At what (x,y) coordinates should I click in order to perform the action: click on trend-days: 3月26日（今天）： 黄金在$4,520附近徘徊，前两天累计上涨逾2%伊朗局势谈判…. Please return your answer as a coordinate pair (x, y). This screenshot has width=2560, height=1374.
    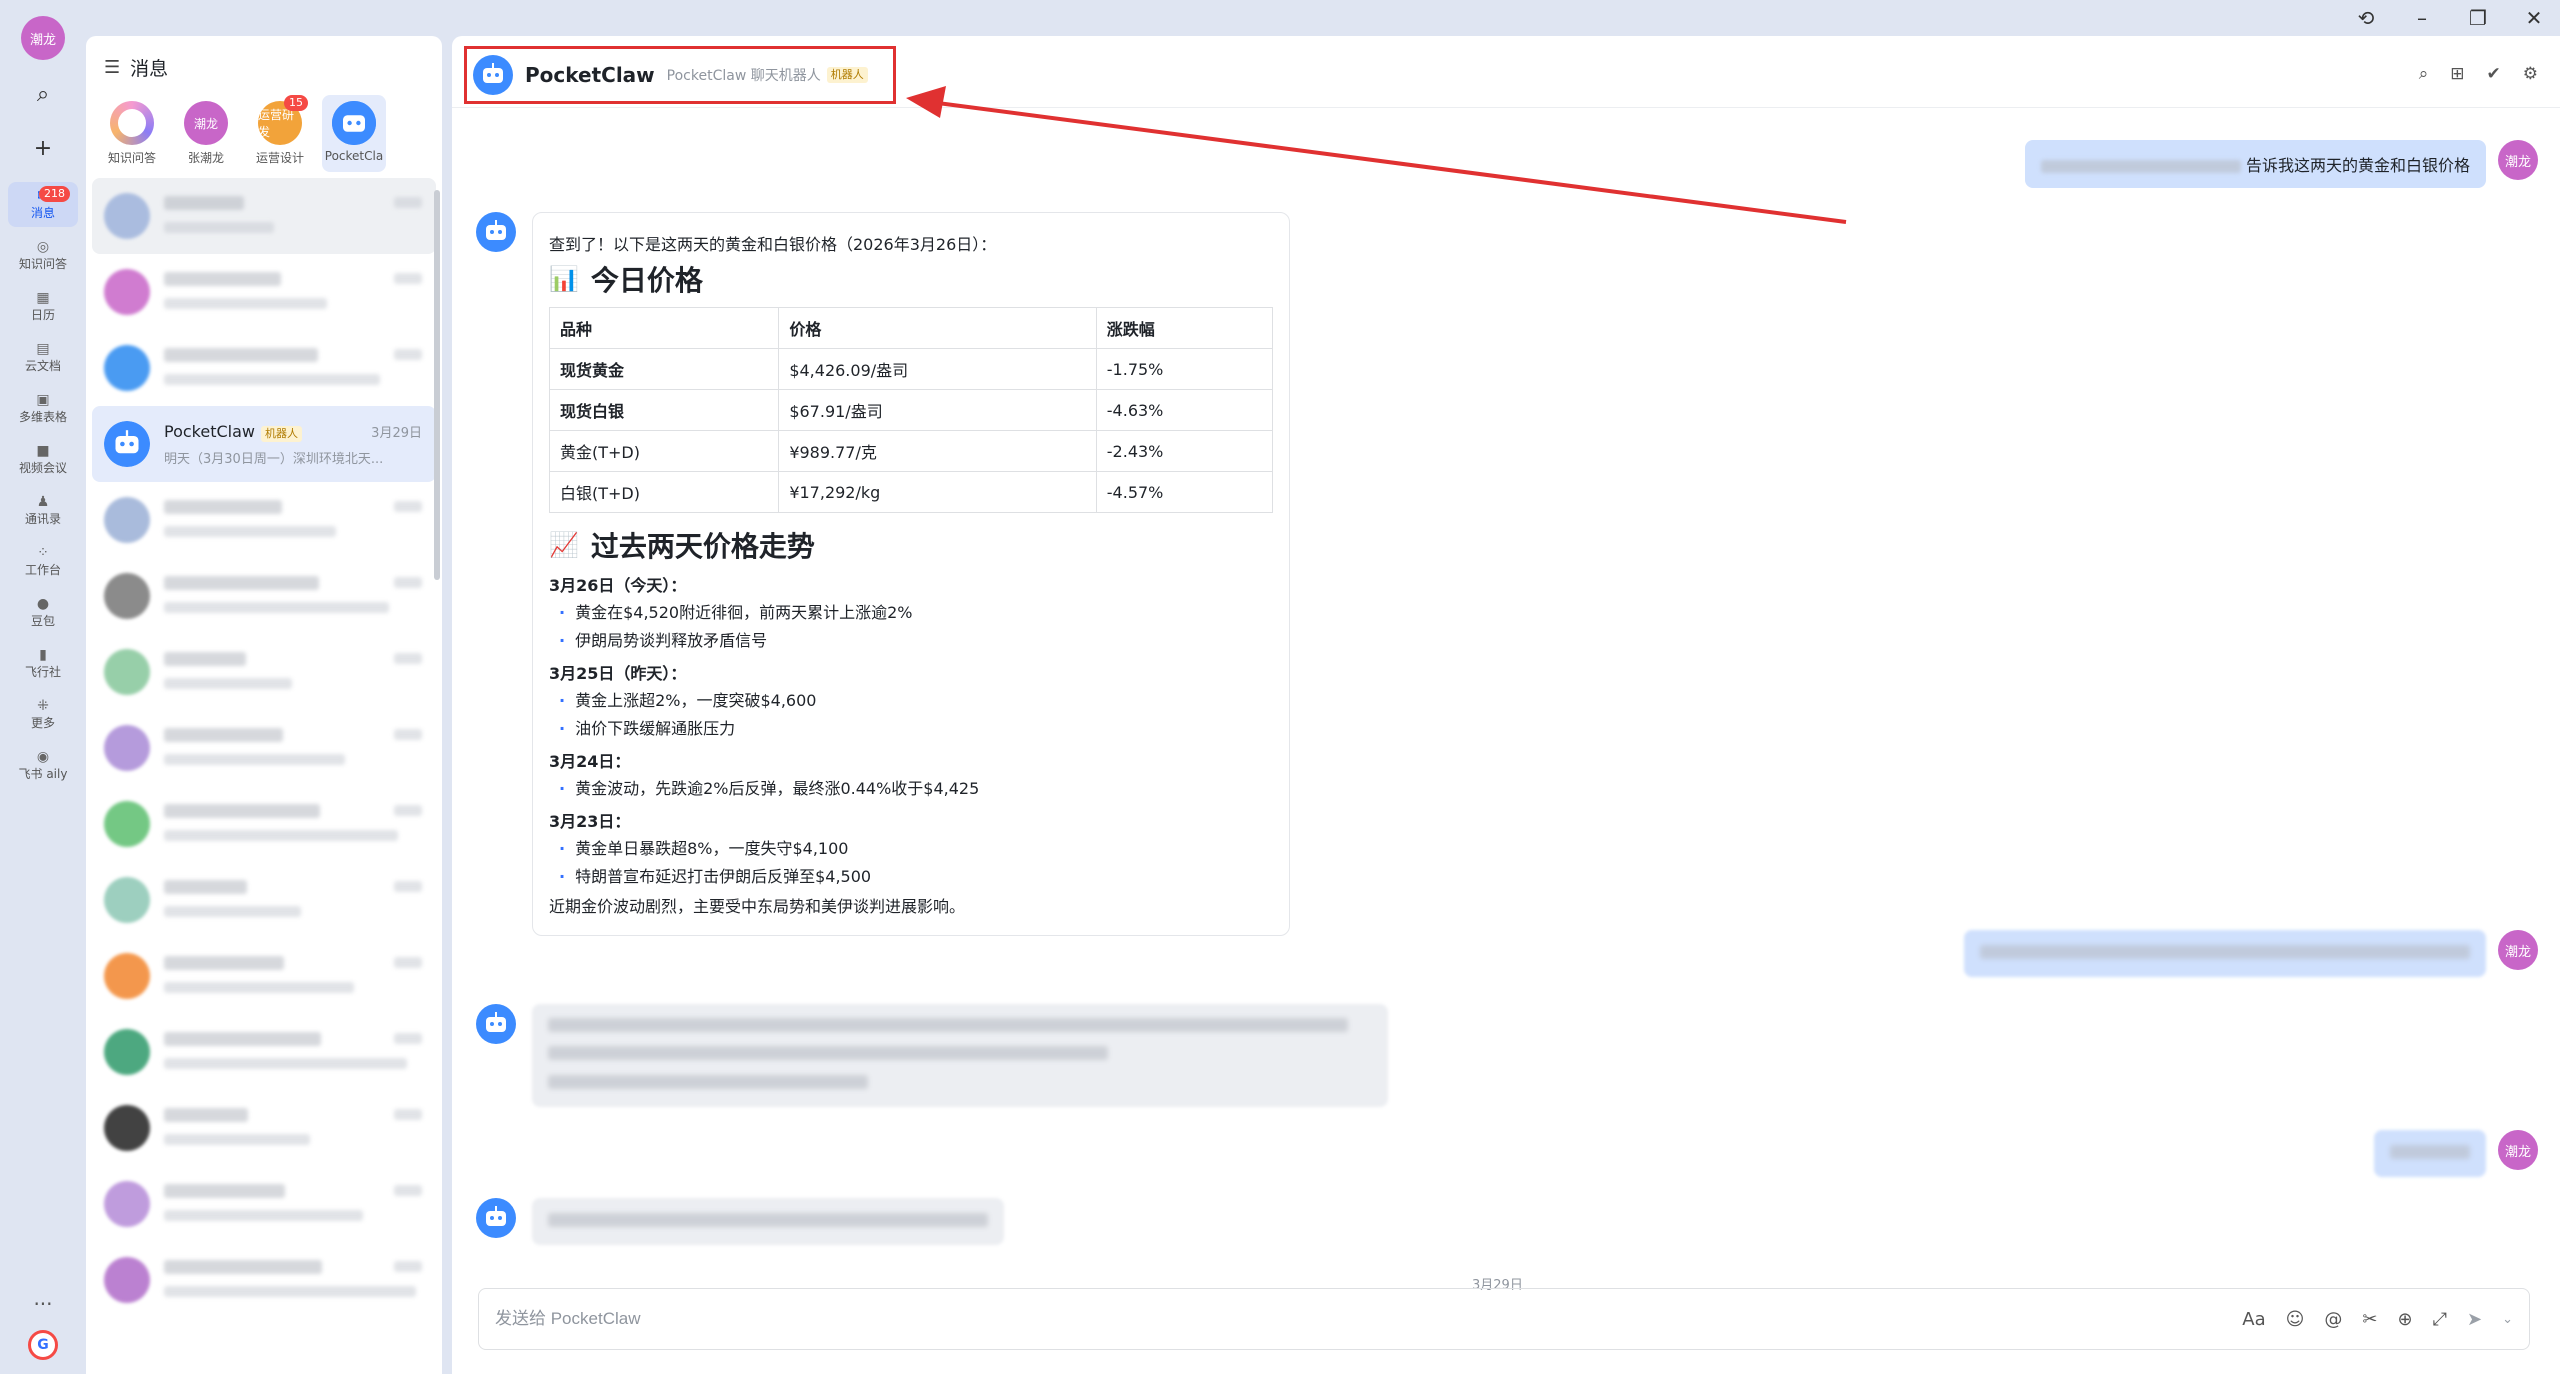
    Looking at the image, I should click on (911, 732).